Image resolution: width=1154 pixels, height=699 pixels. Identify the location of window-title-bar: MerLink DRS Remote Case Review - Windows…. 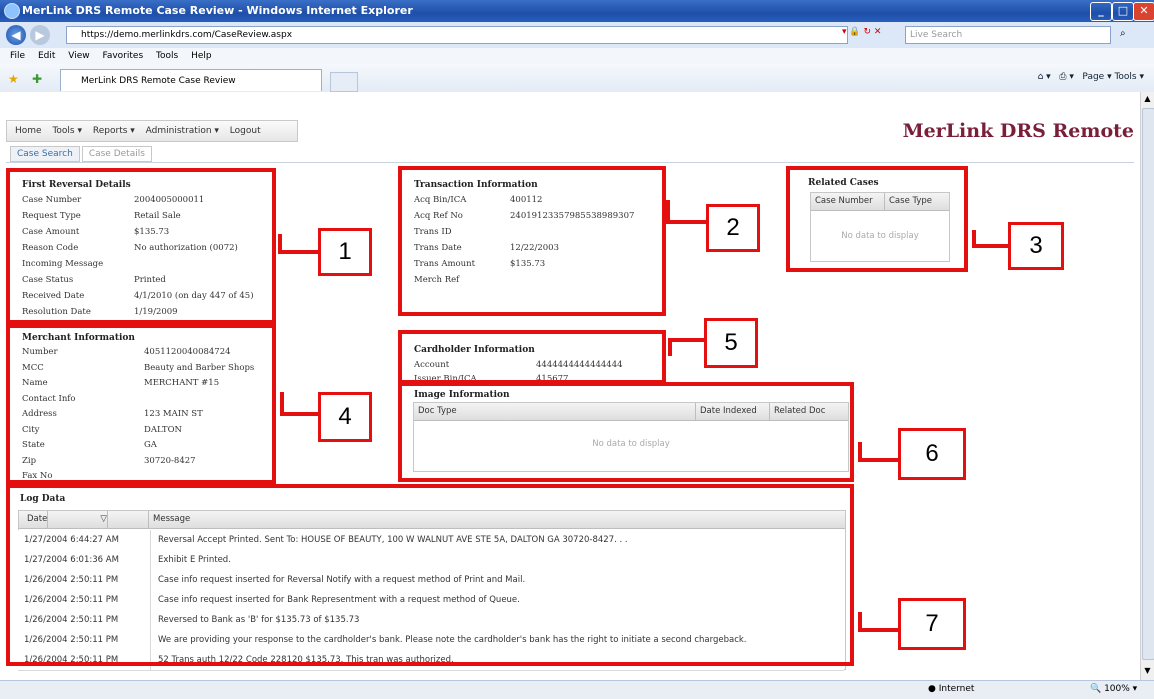
(577, 11).